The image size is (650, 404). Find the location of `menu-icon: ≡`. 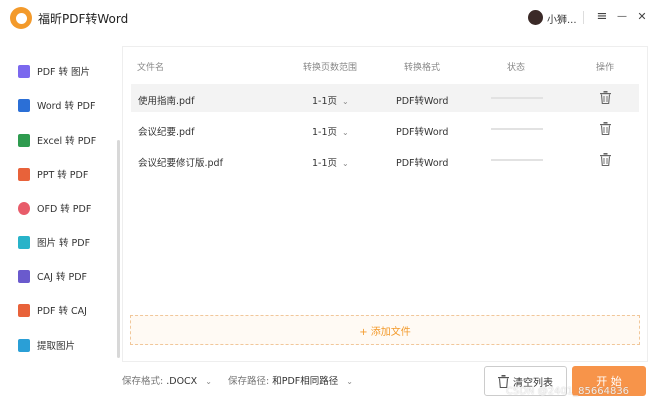

menu-icon: ≡ is located at coordinates (602, 17).